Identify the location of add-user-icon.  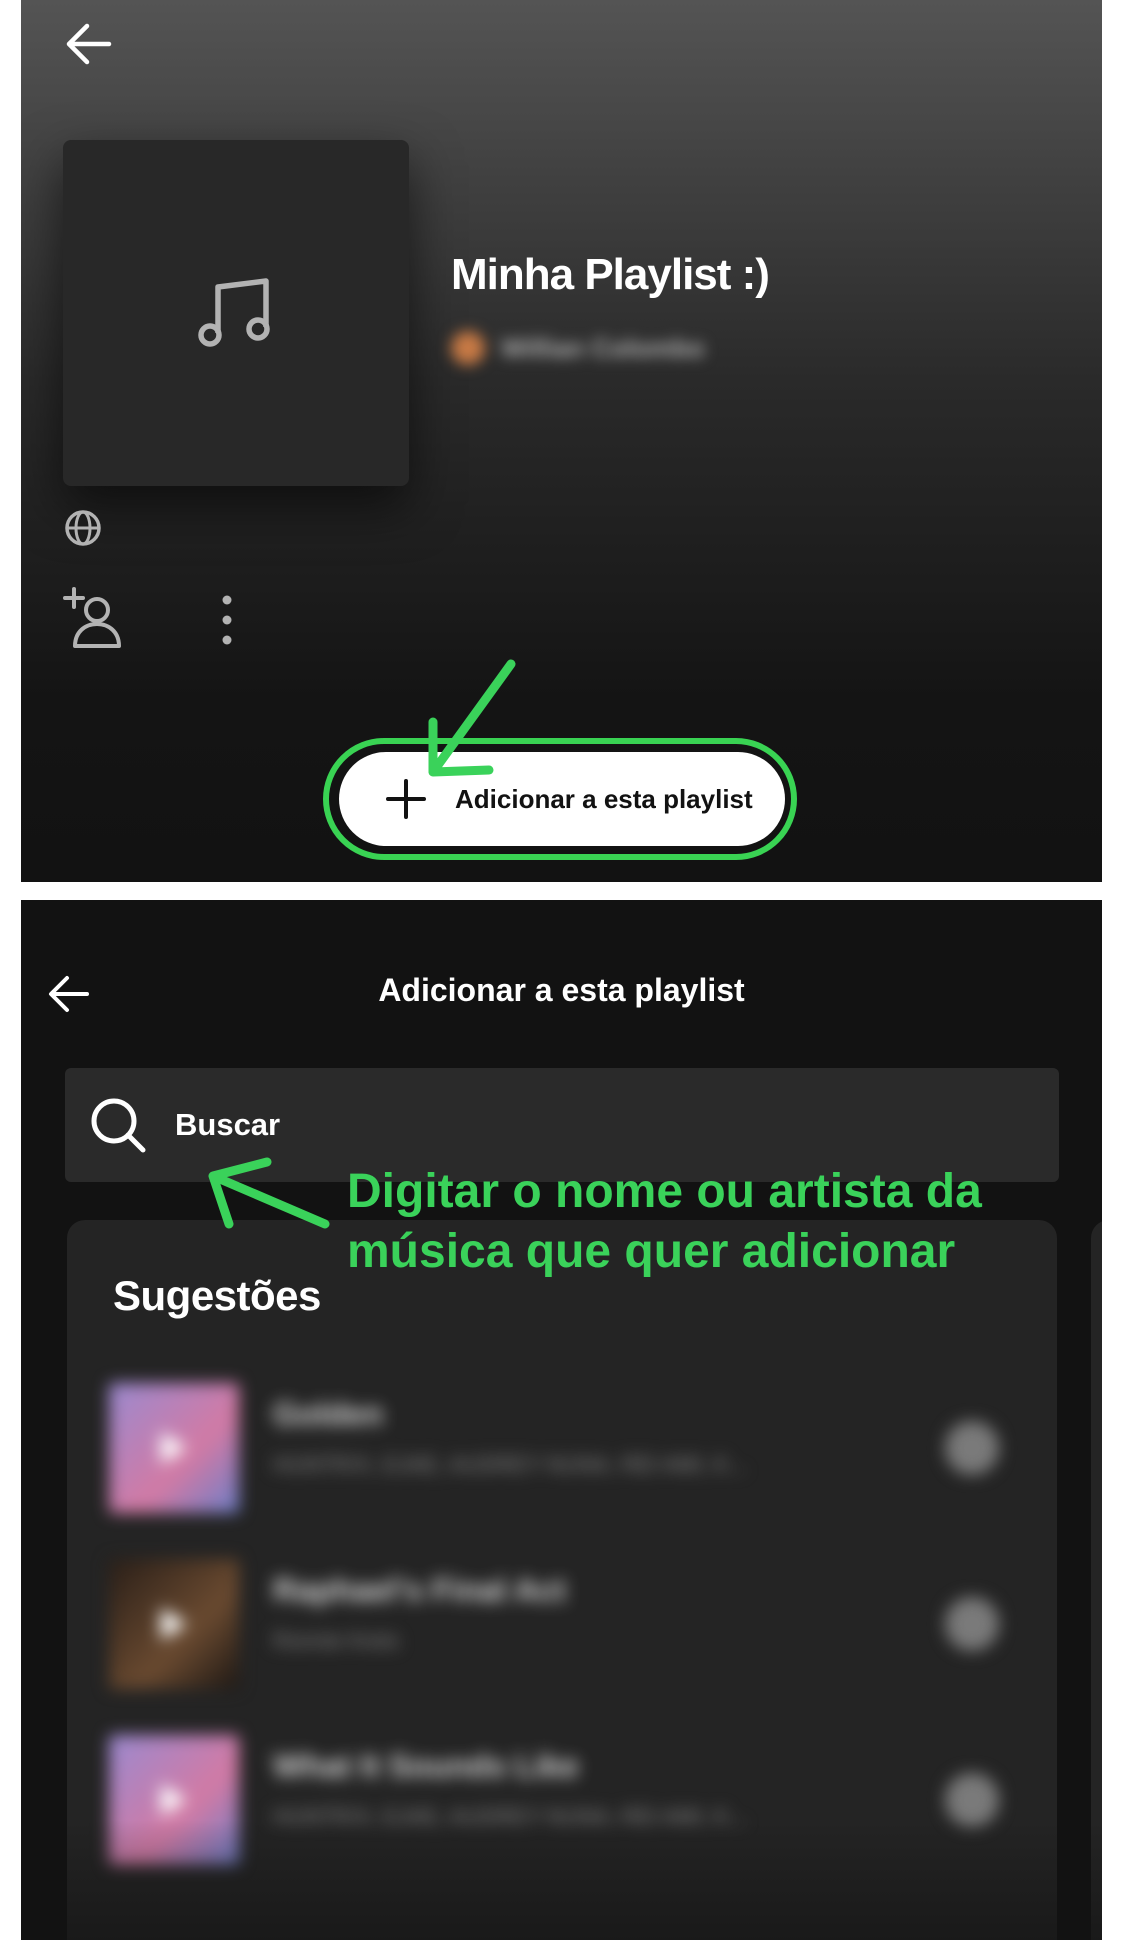
(92, 617).